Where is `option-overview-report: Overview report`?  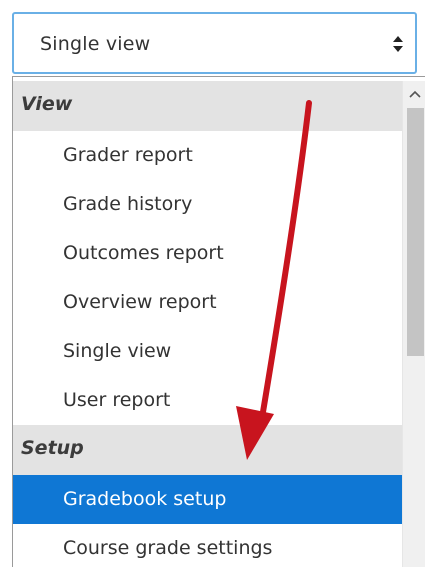
option-overview-report: Overview report is located at coordinates (207, 302).